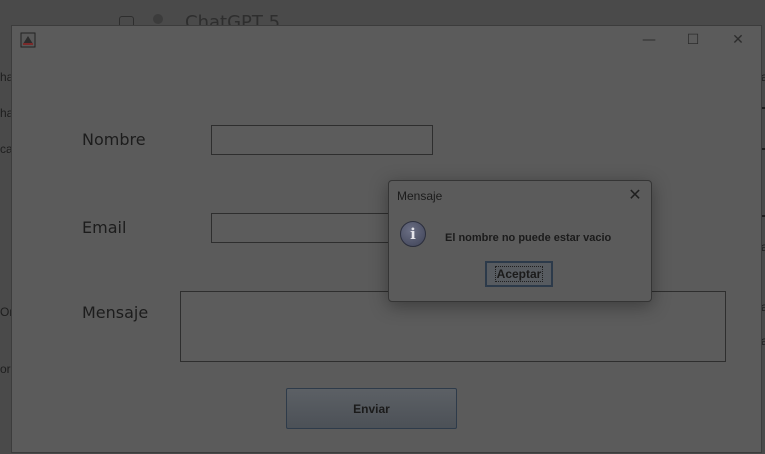  Describe the element at coordinates (528, 238) in the screenshot. I see `dialog-message: El nombre no puede estar vacio` at that location.